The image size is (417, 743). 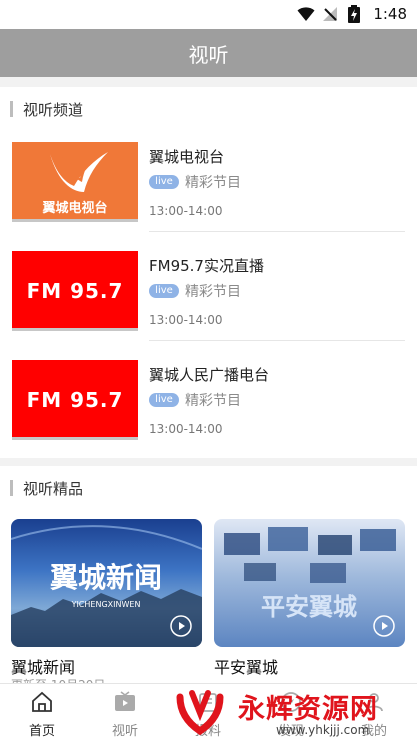 What do you see at coordinates (106, 604) in the screenshot?
I see `svg-text: YICHENGXINWEN` at bounding box center [106, 604].